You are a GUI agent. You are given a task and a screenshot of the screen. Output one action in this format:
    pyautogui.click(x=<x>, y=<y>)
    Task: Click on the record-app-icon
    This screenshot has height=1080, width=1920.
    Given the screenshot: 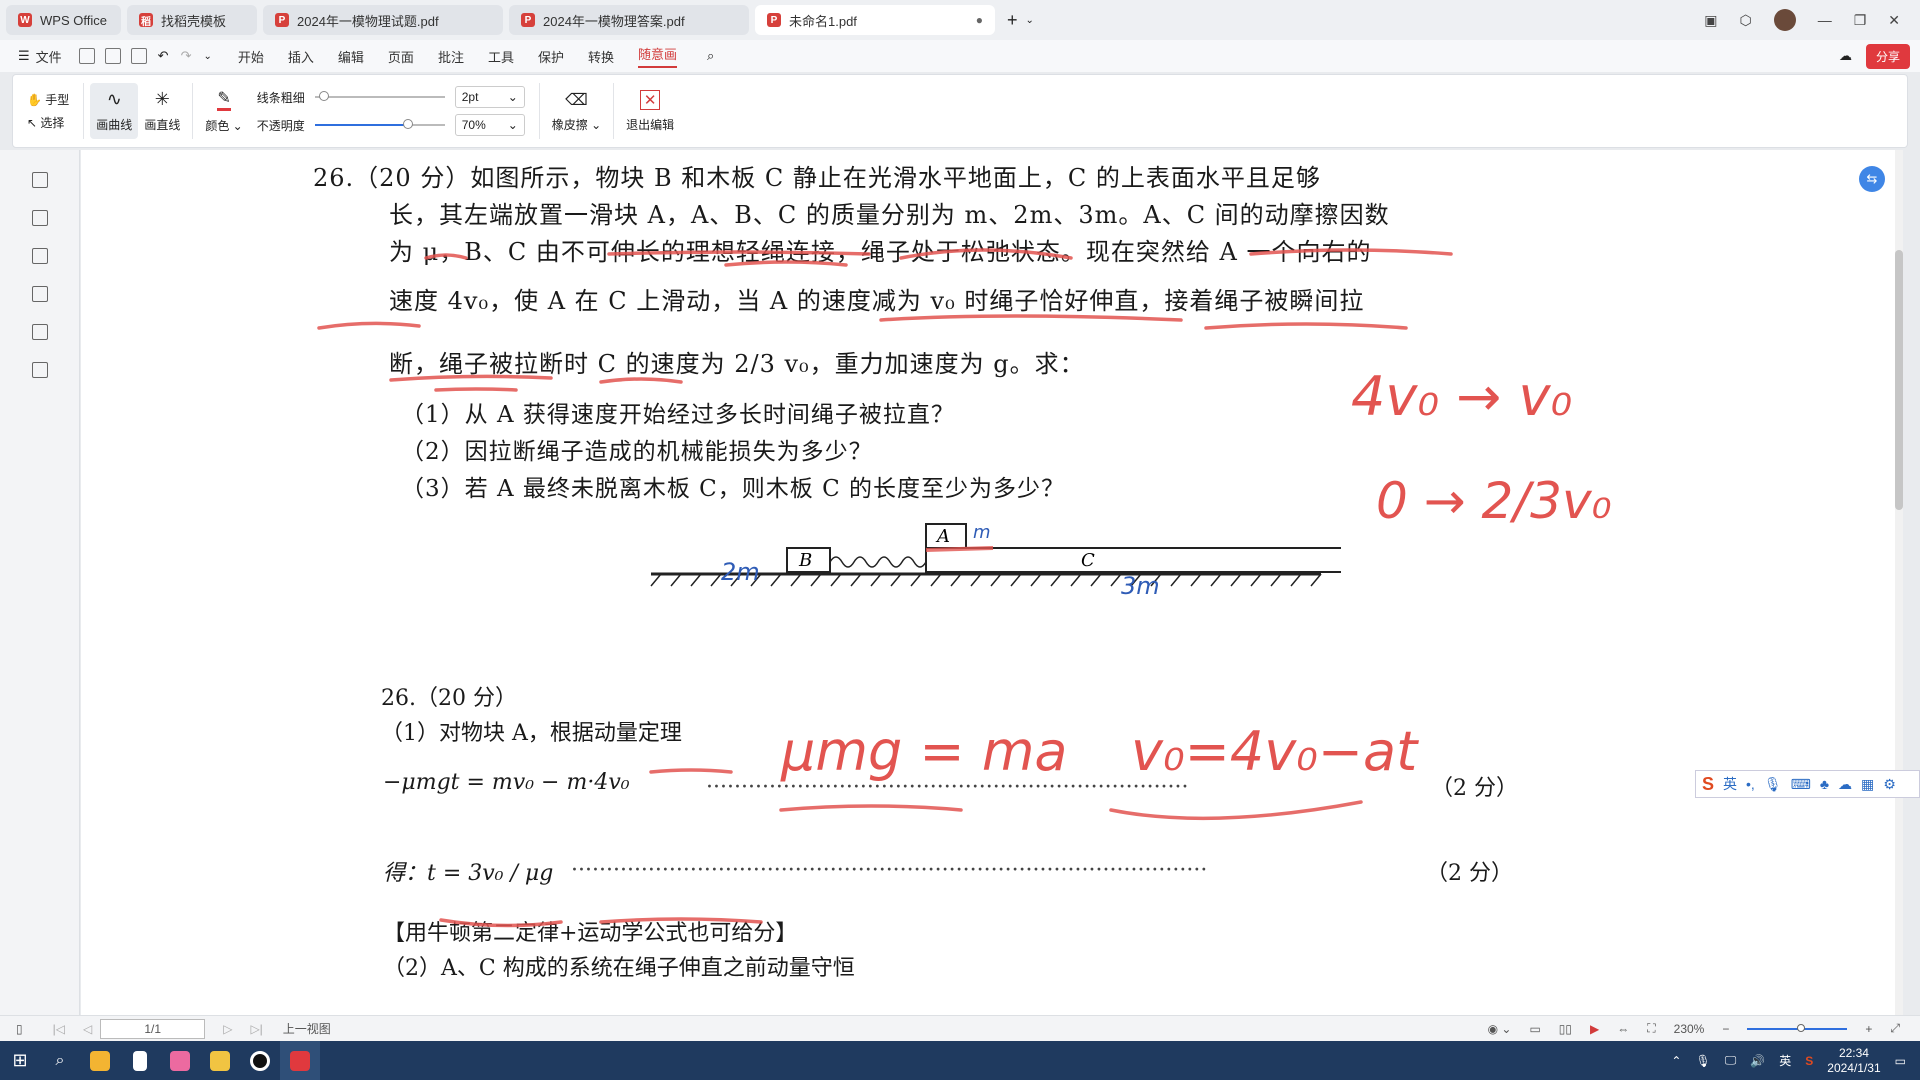 What is the action you would take?
    pyautogui.click(x=260, y=1060)
    